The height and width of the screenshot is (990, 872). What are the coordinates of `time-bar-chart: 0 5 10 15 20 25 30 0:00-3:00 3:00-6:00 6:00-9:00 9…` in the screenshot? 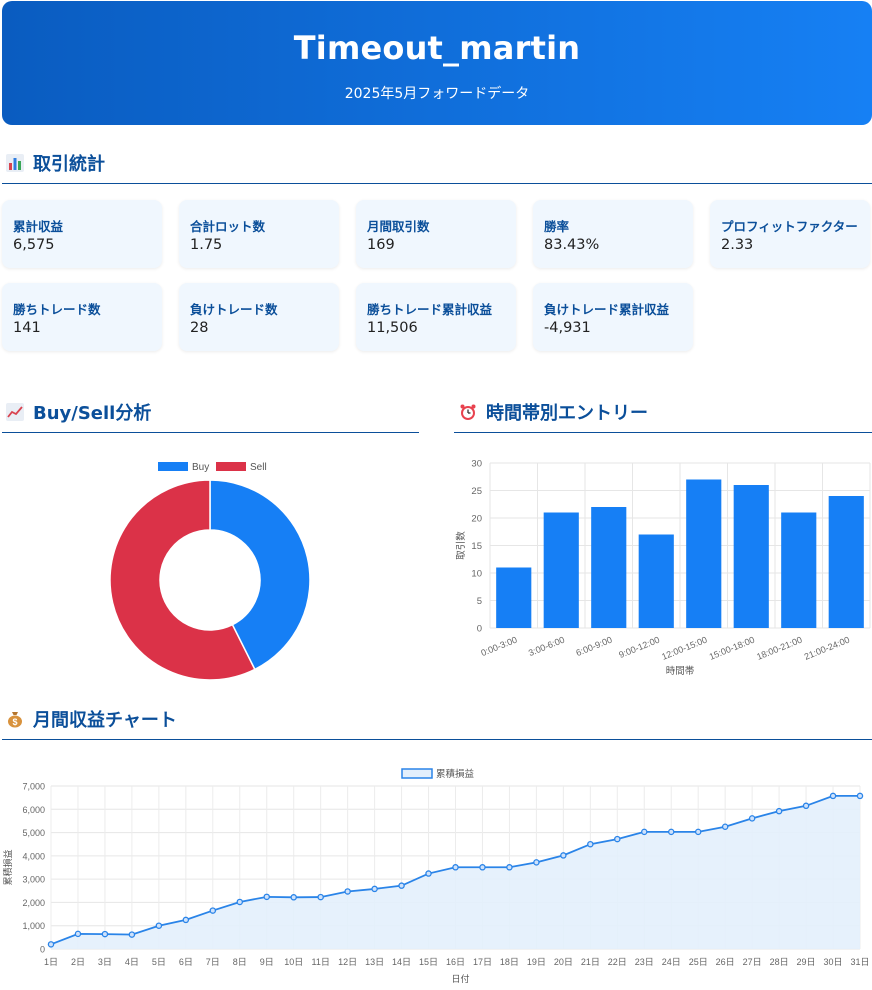 It's located at (663, 568).